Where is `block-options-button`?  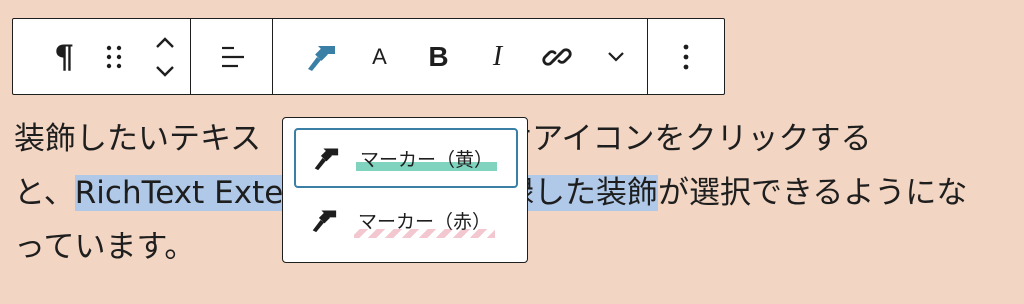 block-options-button is located at coordinates (686, 57).